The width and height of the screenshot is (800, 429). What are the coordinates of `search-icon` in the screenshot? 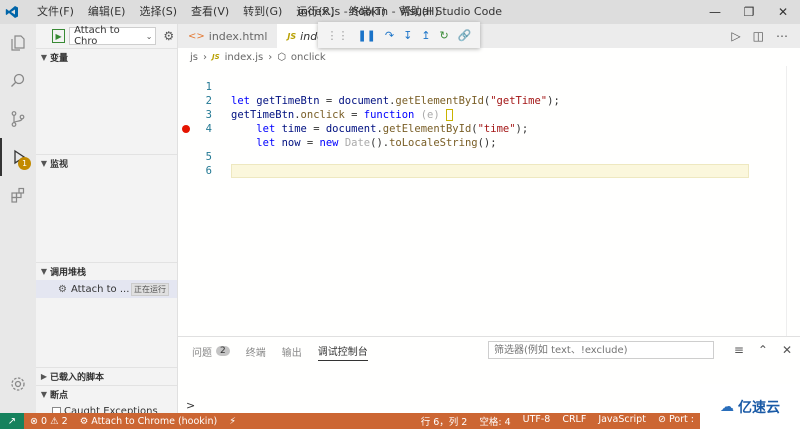 It's located at (18, 81).